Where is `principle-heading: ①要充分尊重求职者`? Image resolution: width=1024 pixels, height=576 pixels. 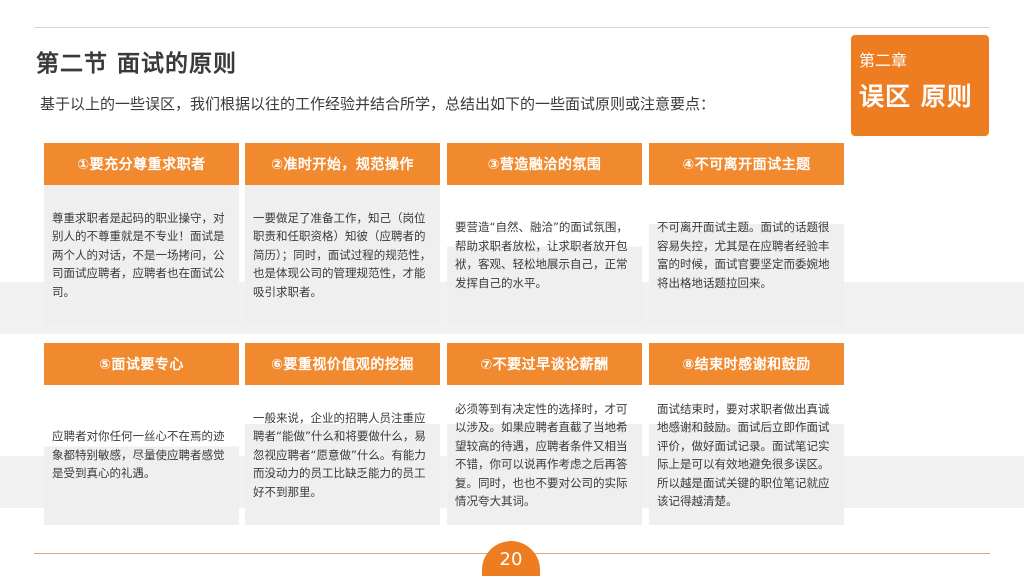
principle-heading: ①要充分尊重求职者 is located at coordinates (141, 164).